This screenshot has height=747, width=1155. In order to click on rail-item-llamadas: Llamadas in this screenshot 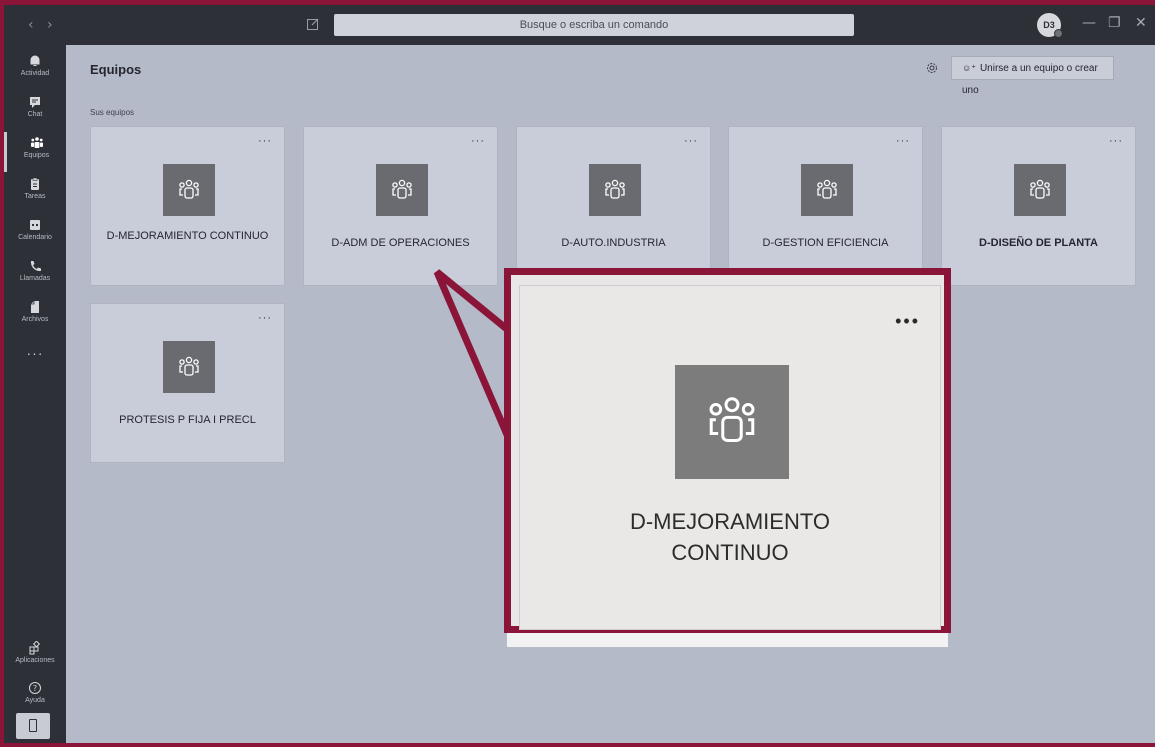, I will do `click(35, 275)`.